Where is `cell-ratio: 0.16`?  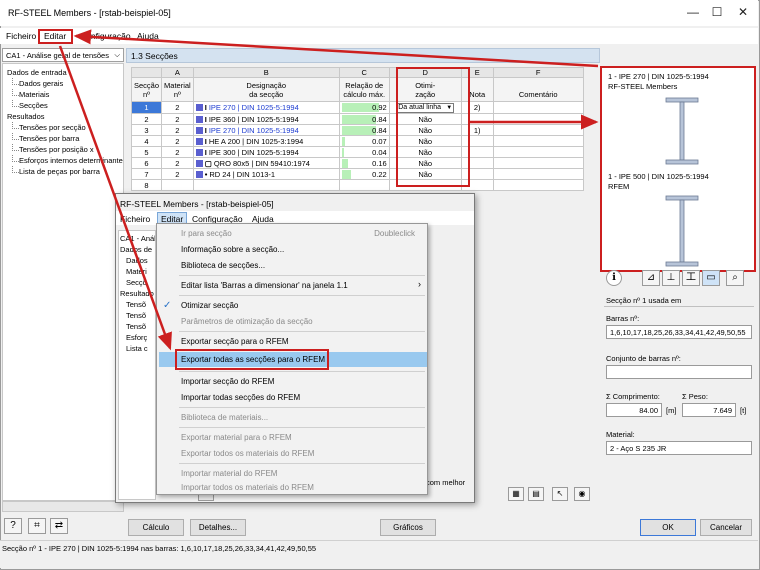 cell-ratio: 0.16 is located at coordinates (364, 163).